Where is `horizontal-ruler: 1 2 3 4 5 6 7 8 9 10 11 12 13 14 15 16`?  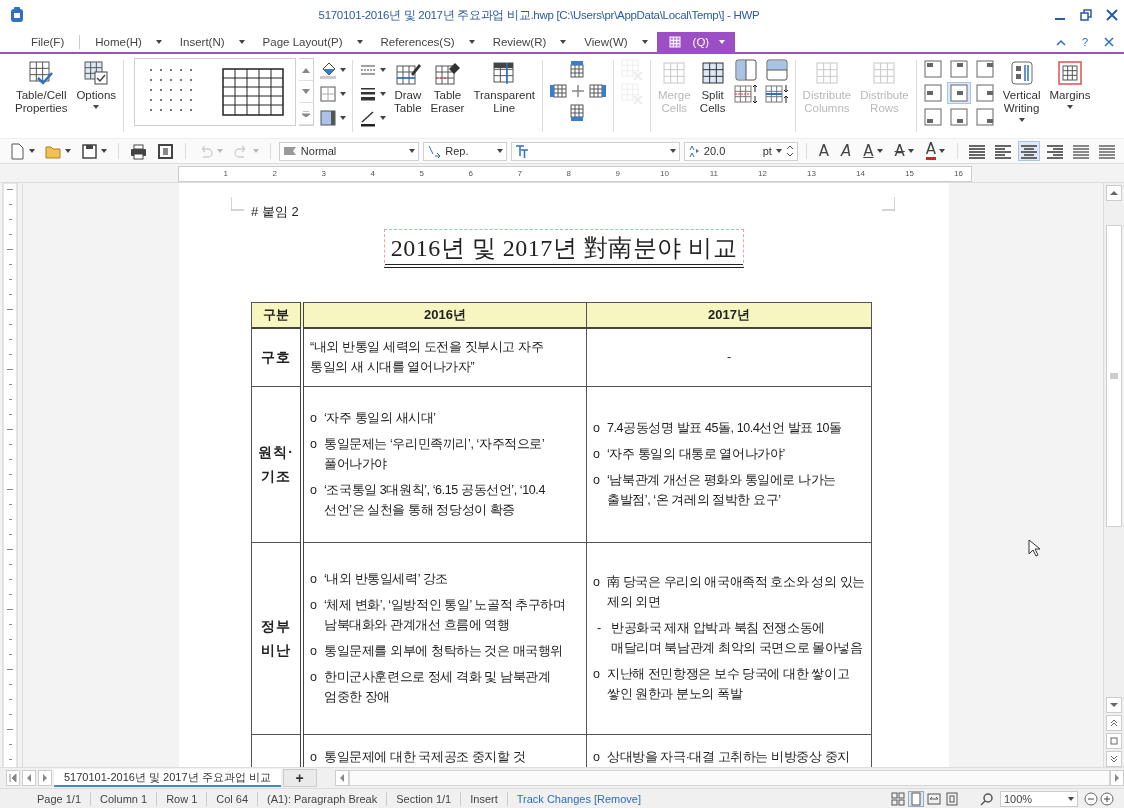
horizontal-ruler: 1 2 3 4 5 6 7 8 9 10 11 12 13 14 15 16 is located at coordinates (575, 174).